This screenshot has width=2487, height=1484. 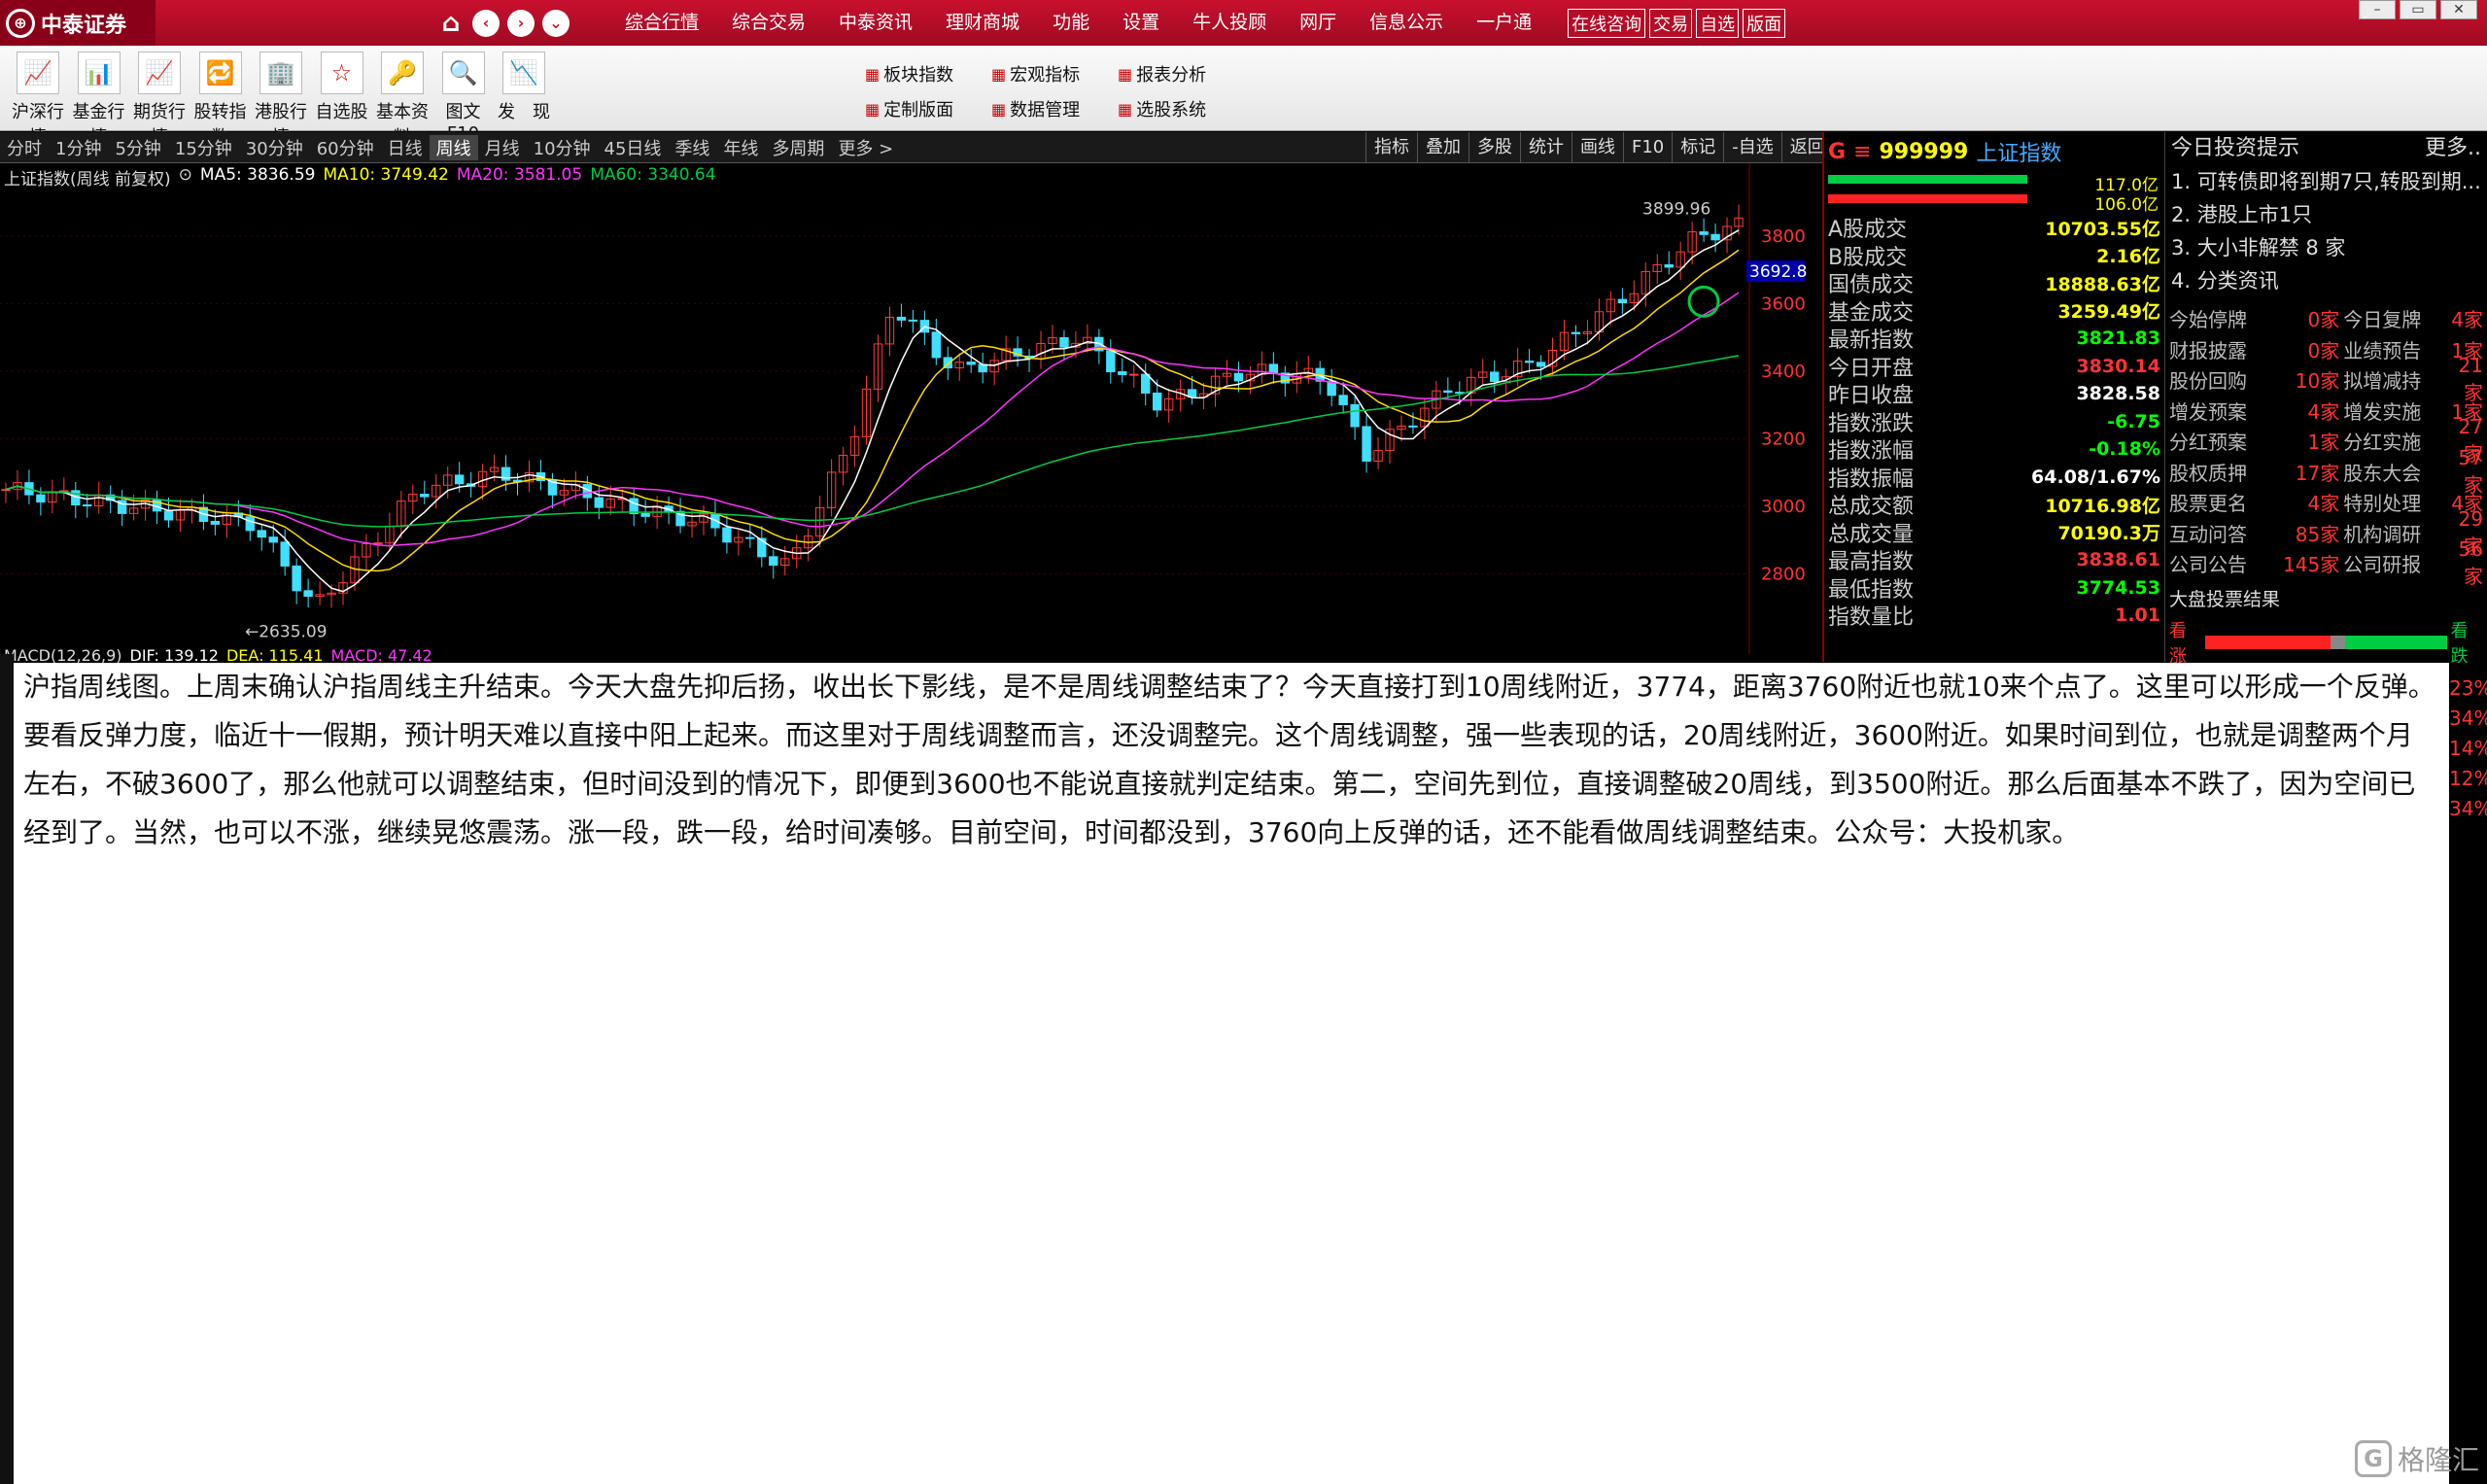 I want to click on menu-item-9: 一户通, so click(x=1504, y=23).